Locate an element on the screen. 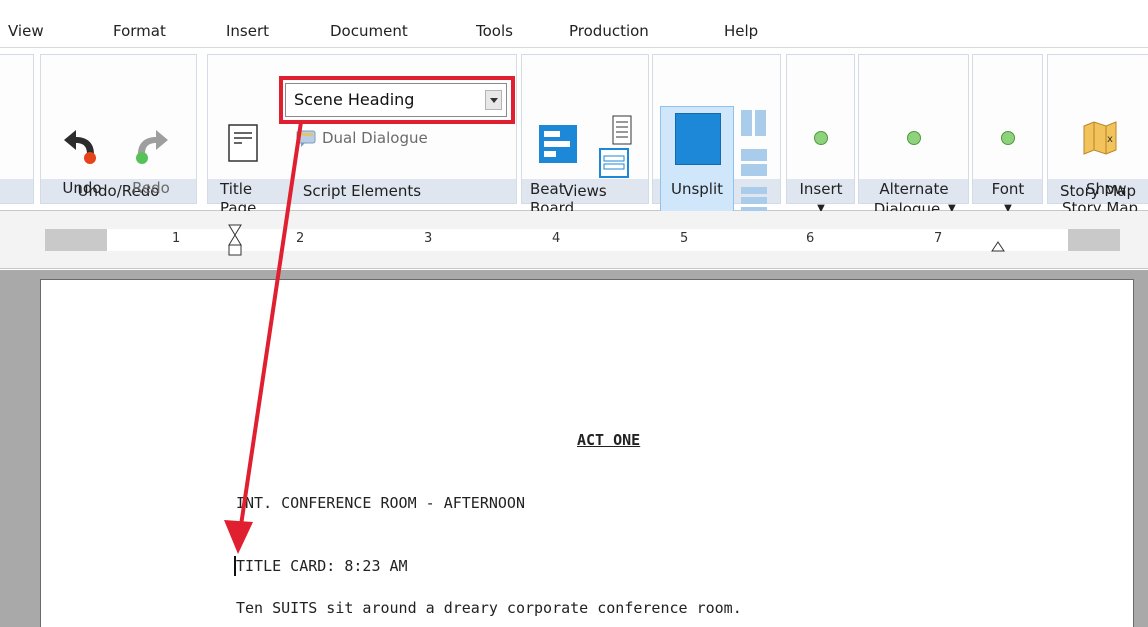 The height and width of the screenshot is (627, 1148). annotation-highlight-box is located at coordinates (397, 100).